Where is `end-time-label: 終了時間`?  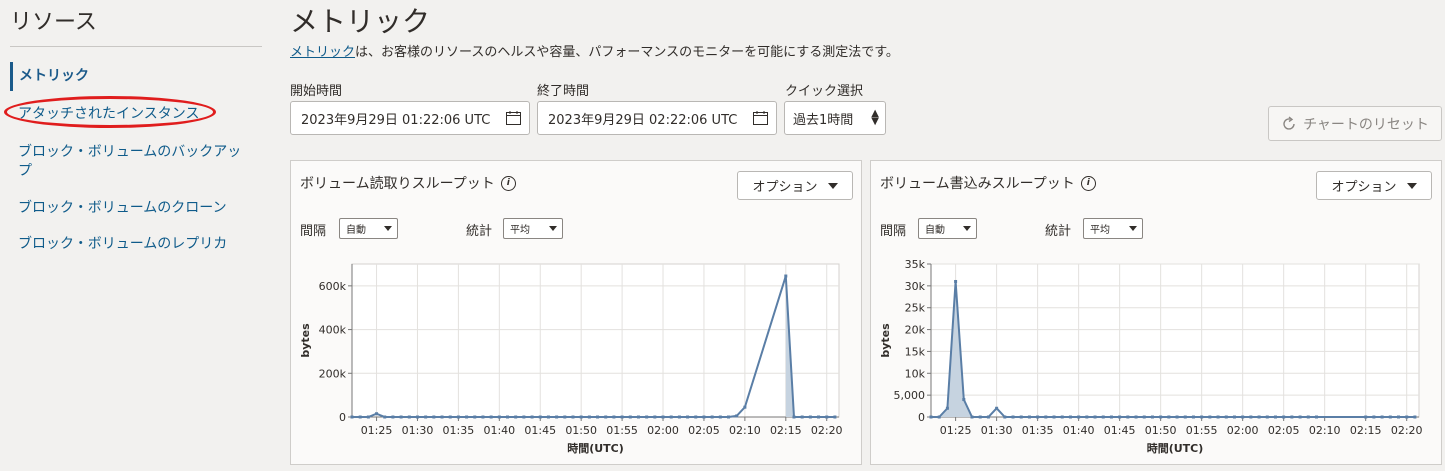 end-time-label: 終了時間 is located at coordinates (563, 91).